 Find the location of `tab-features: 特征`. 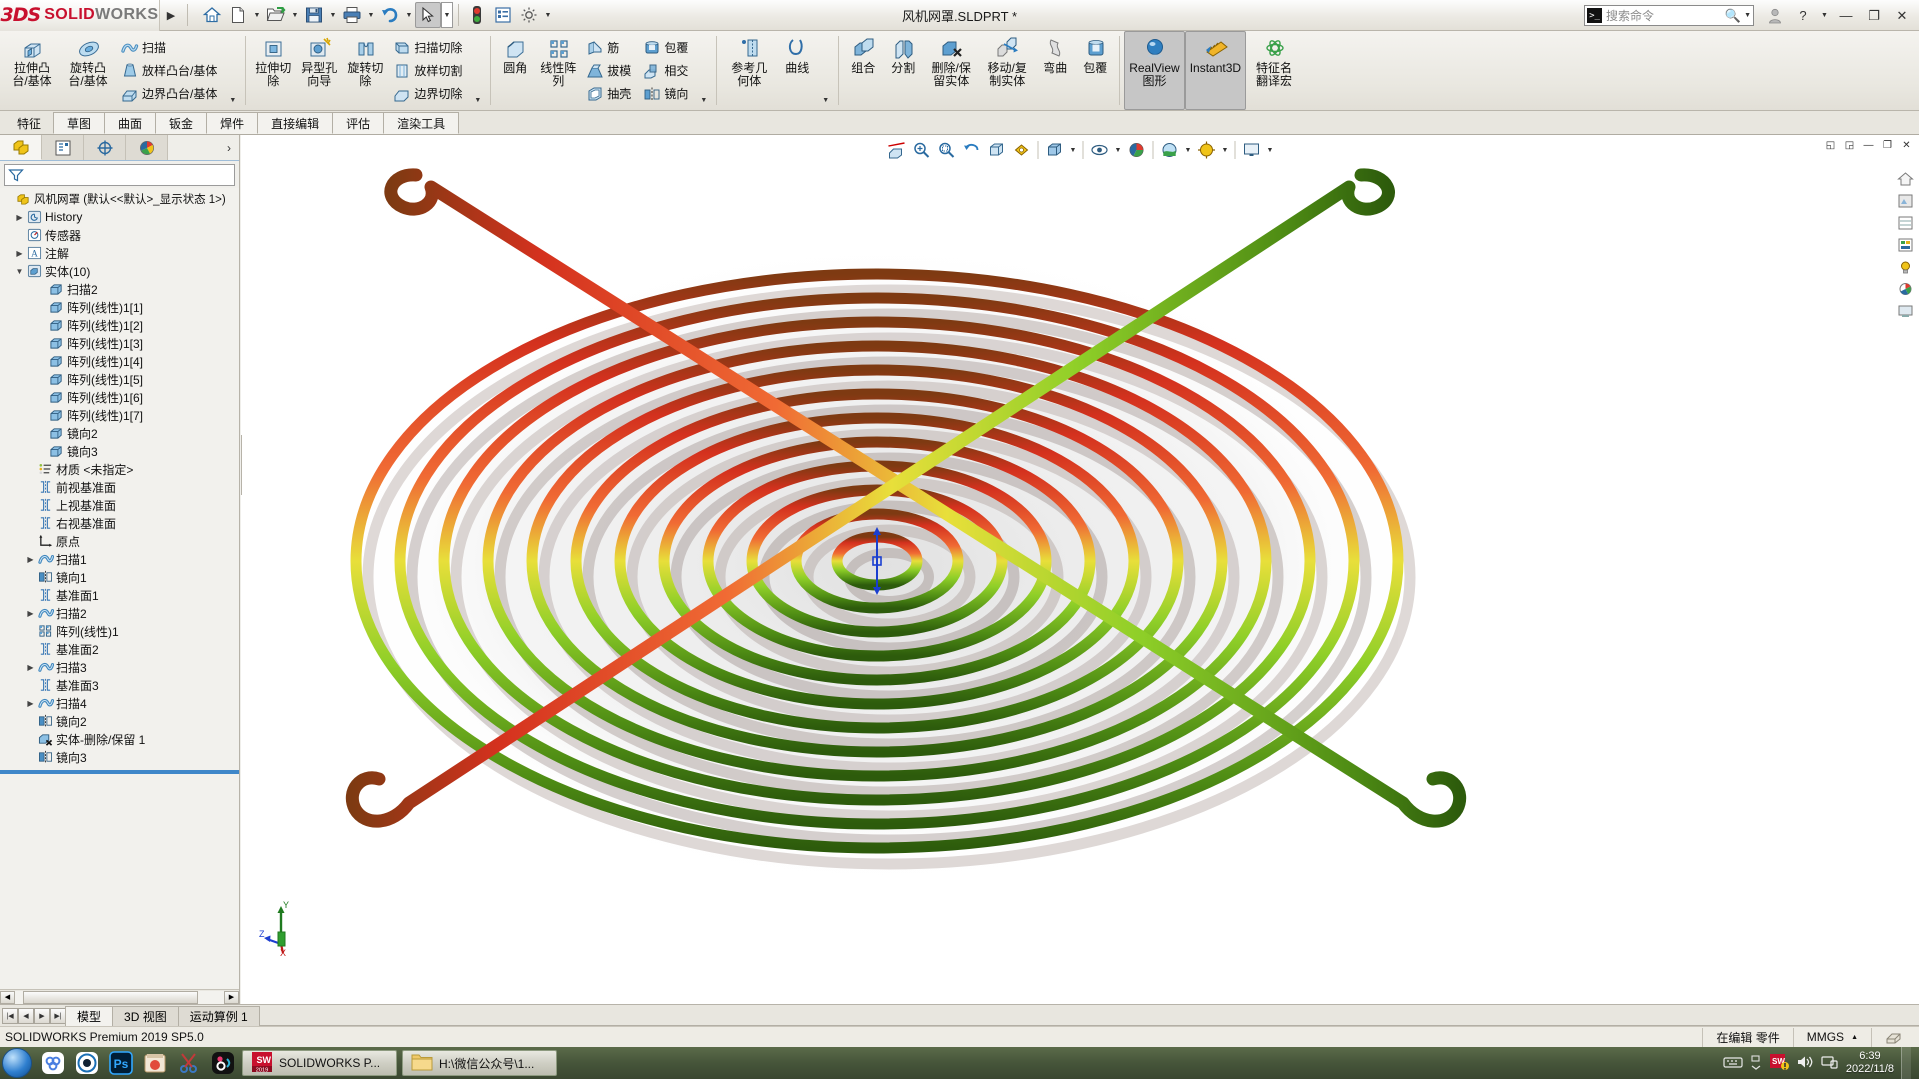

tab-features: 特征 is located at coordinates (29, 123).